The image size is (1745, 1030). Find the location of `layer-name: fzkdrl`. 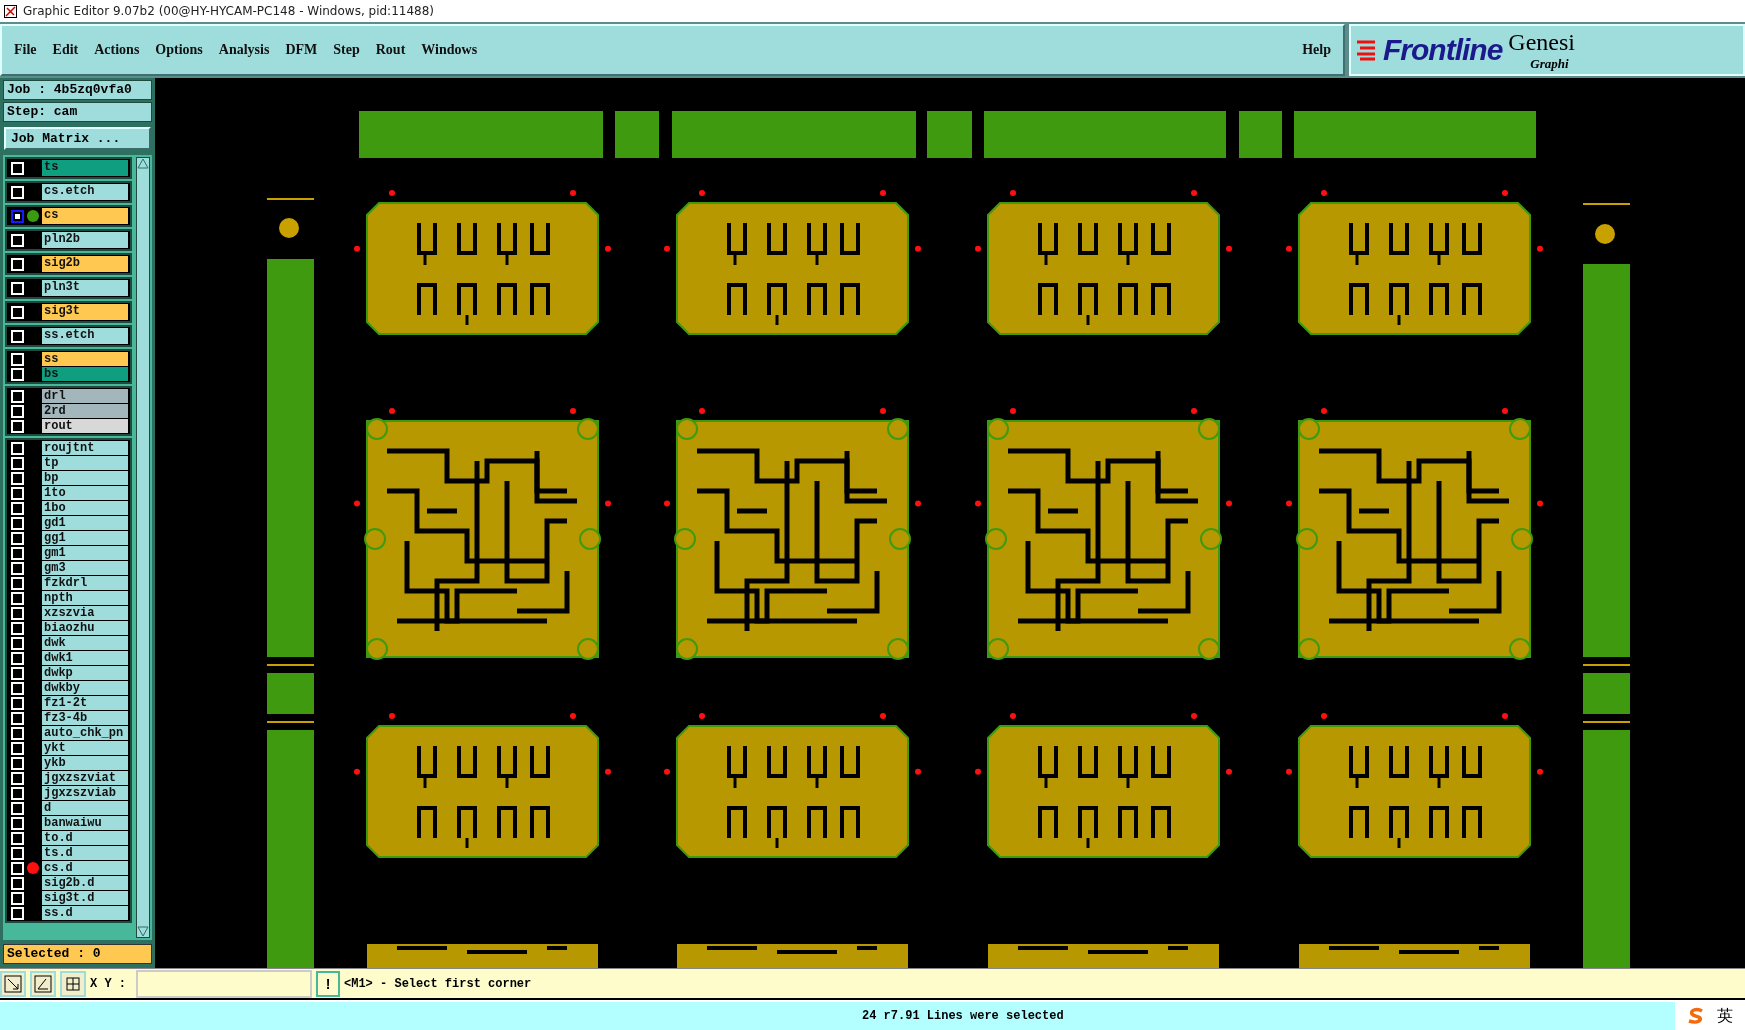

layer-name: fzkdrl is located at coordinates (85, 583).